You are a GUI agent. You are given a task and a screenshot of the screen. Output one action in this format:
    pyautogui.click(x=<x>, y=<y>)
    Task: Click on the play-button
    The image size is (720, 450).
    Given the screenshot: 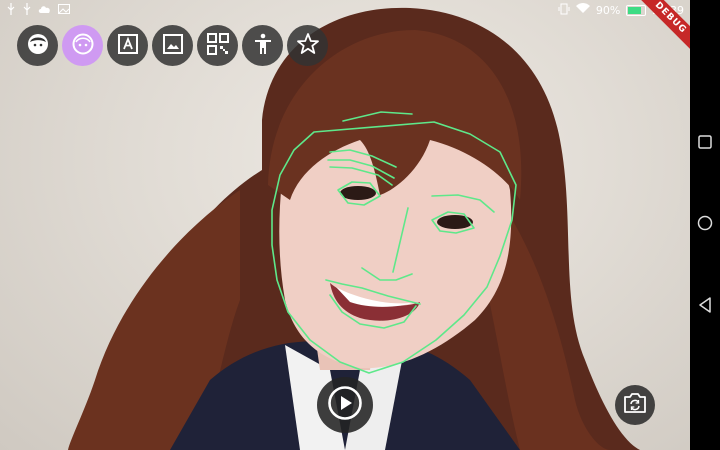 What is the action you would take?
    pyautogui.click(x=345, y=405)
    